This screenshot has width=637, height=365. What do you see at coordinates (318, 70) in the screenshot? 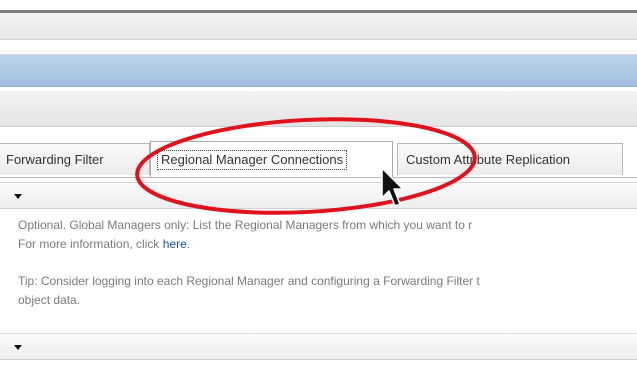
I see `header-bar` at bounding box center [318, 70].